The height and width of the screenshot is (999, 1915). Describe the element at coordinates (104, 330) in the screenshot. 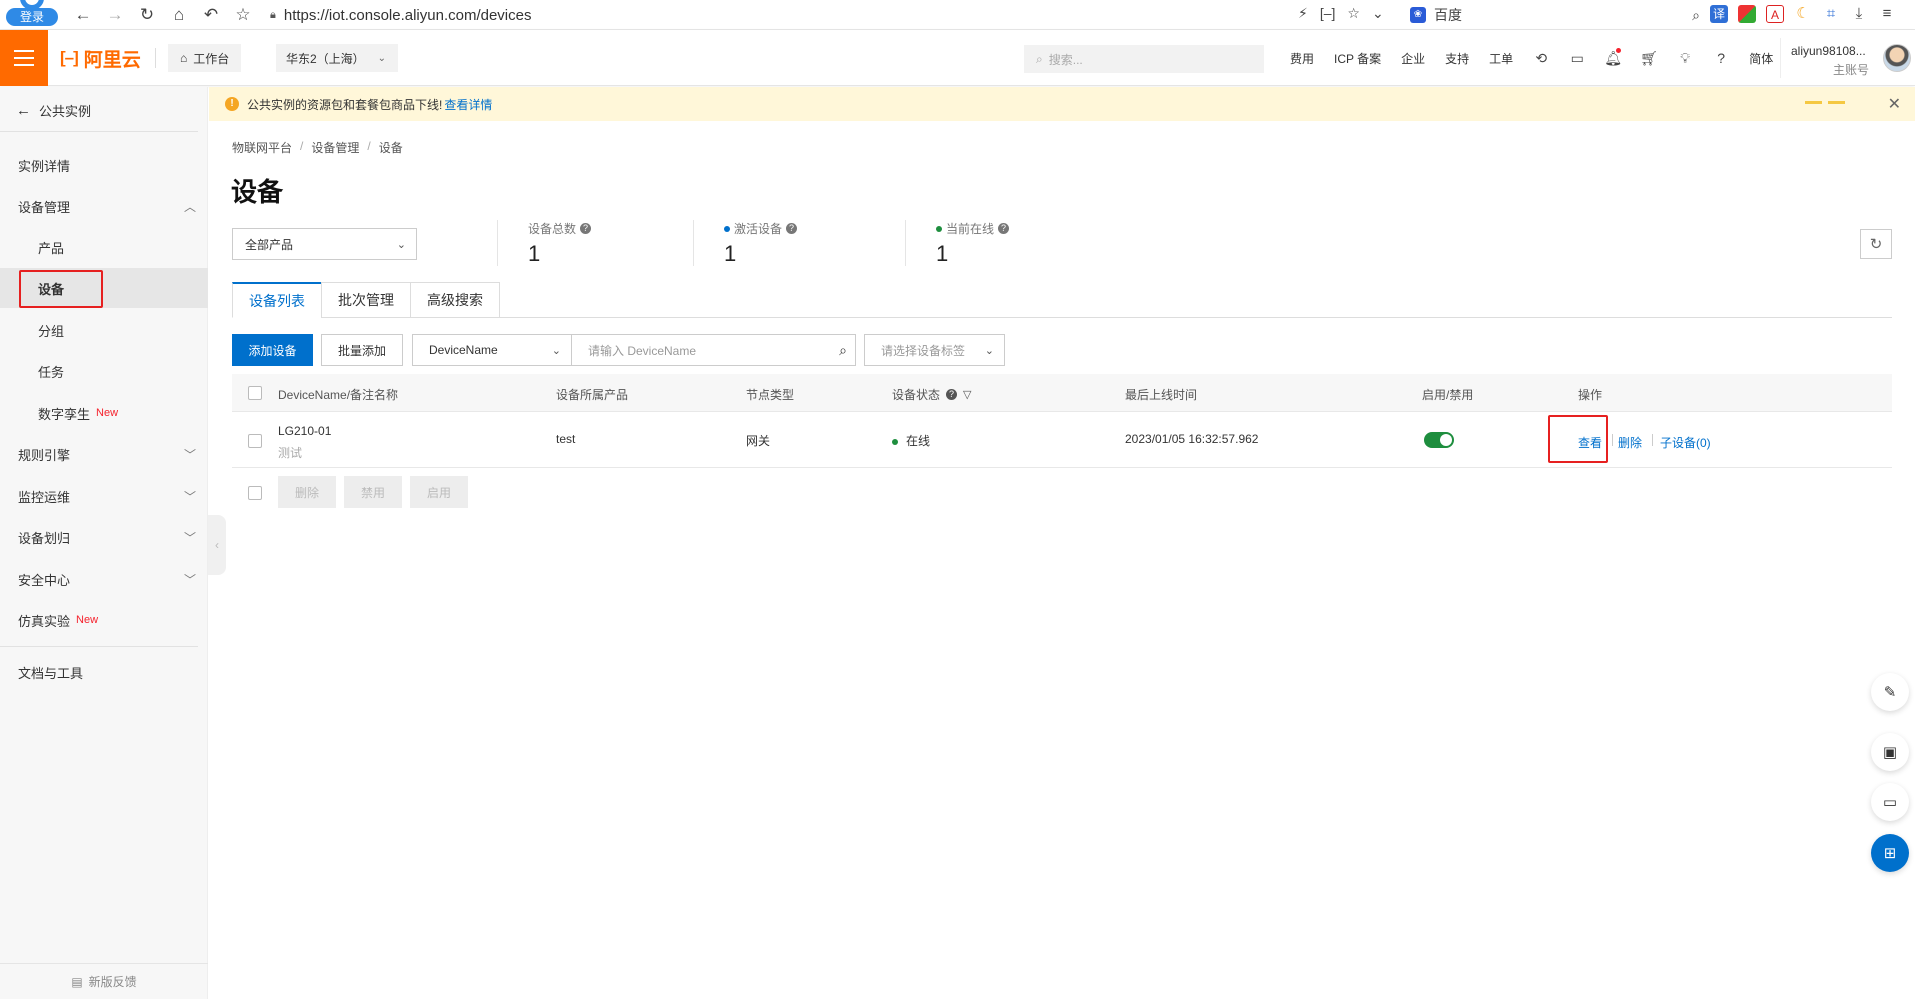

I see `sidebar-item-groups: 分组` at that location.